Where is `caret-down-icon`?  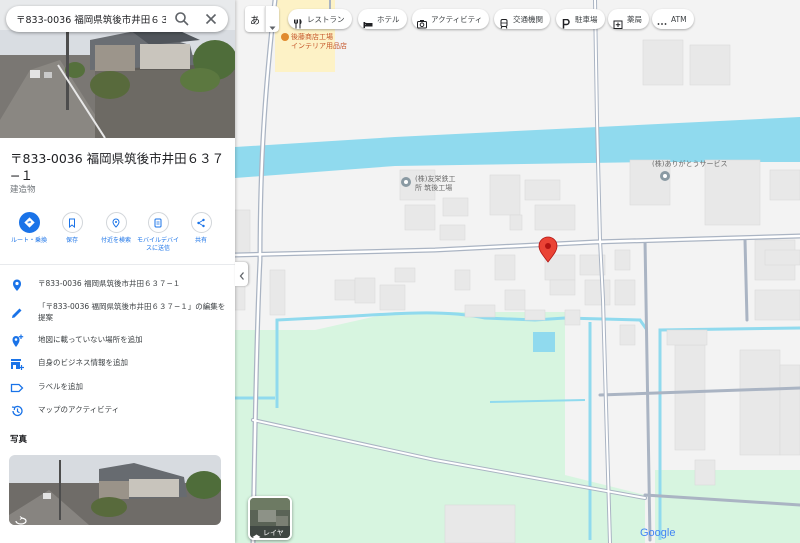 caret-down-icon is located at coordinates (272, 25).